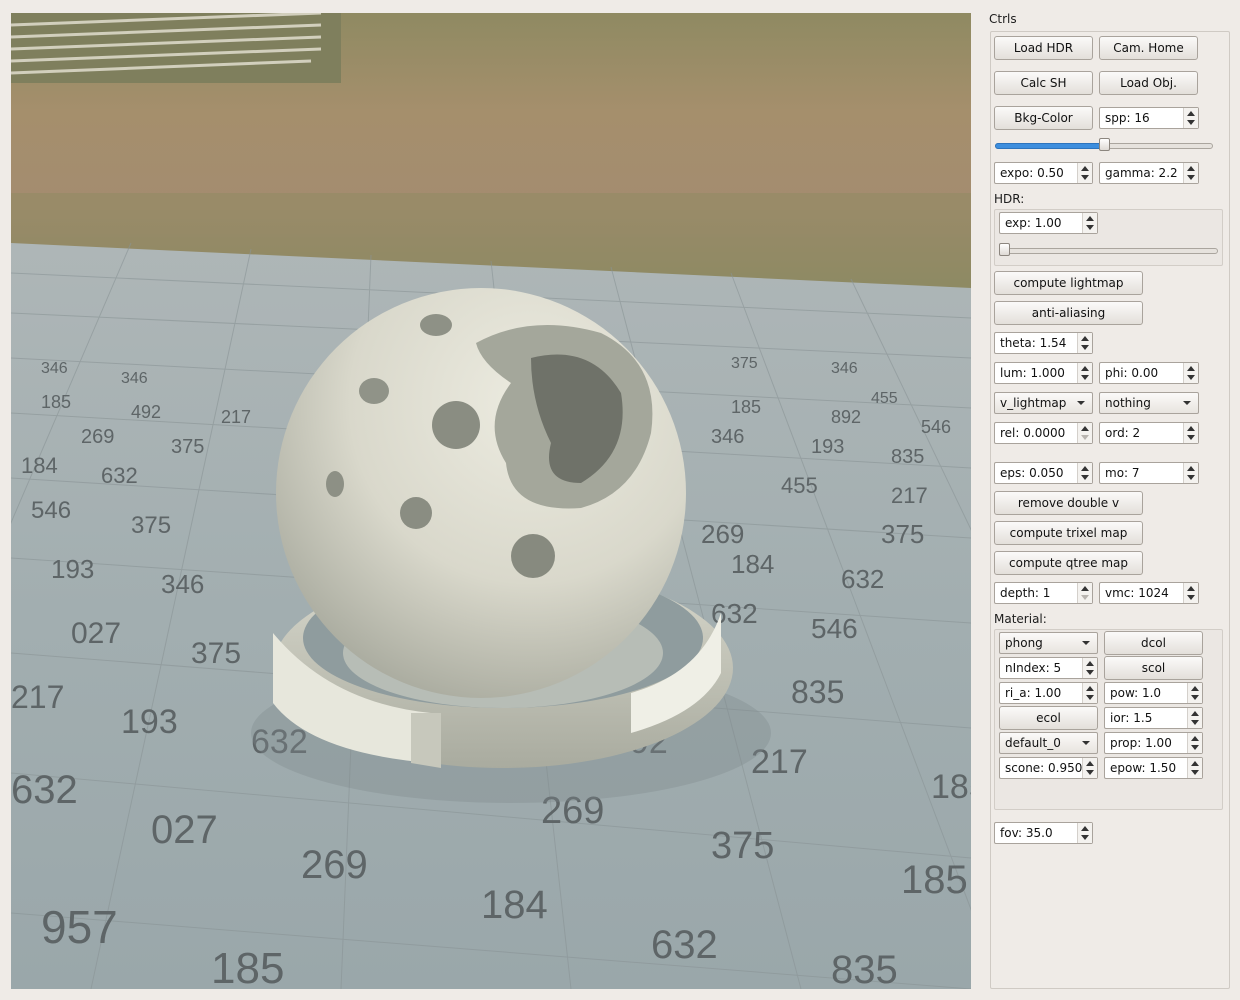 Image resolution: width=1240 pixels, height=1000 pixels. I want to click on pow-spinbox: pow: 1.0, so click(1153, 693).